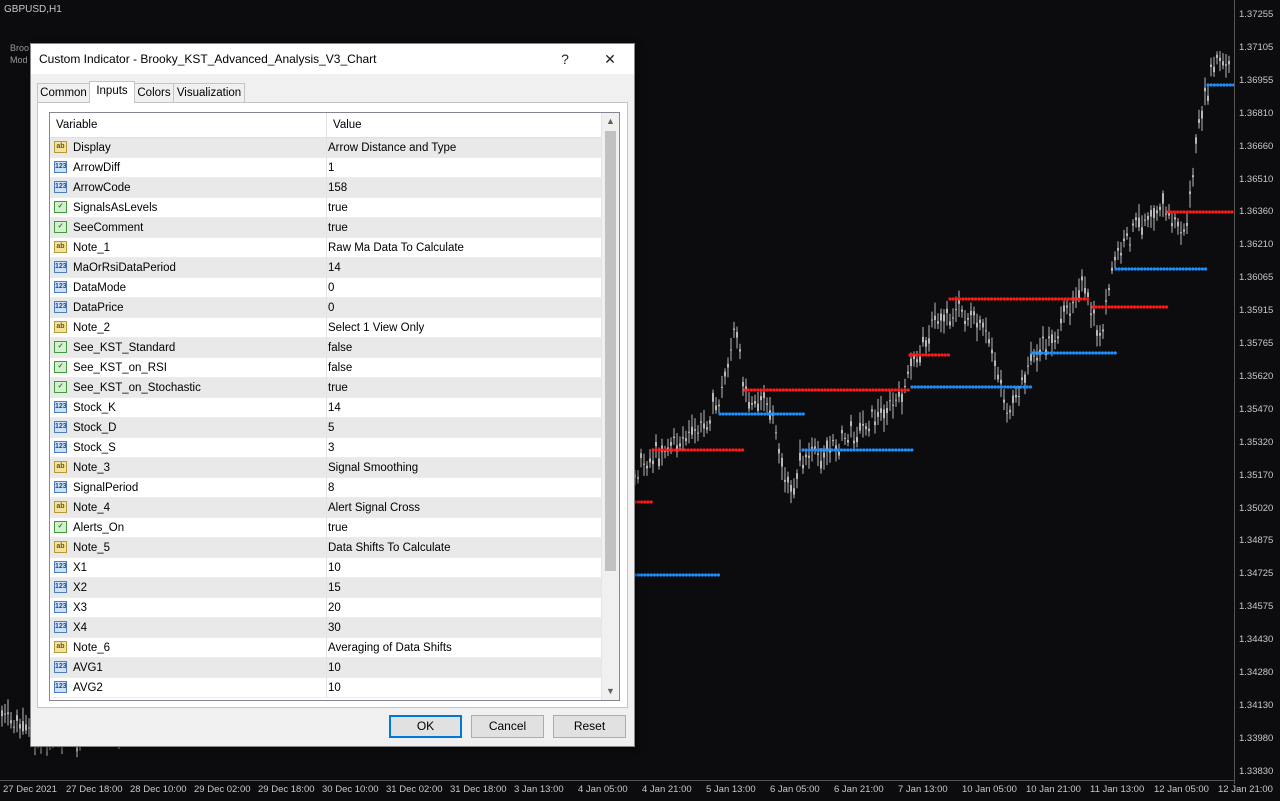 This screenshot has width=1280, height=801. What do you see at coordinates (334, 588) in the screenshot?
I see `parameter-value: 15` at bounding box center [334, 588].